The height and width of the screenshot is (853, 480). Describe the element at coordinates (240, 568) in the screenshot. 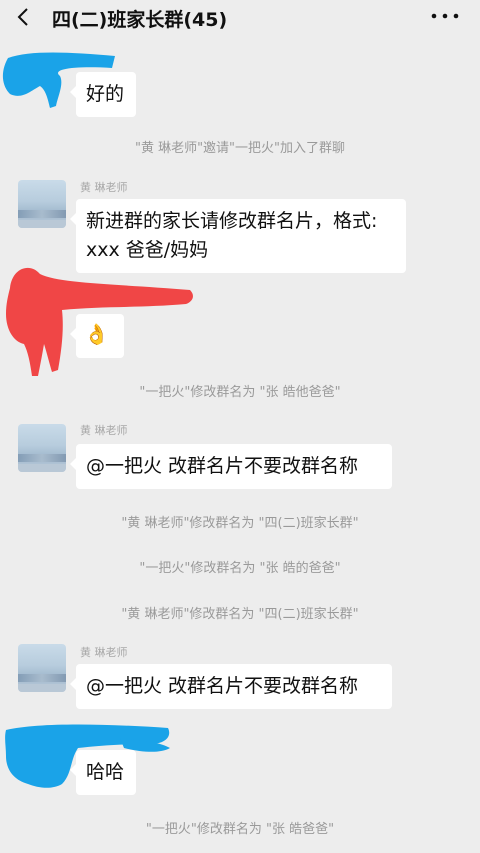

I see `system-message: "一把火"修改群名为 "张 皓的爸爸"` at that location.